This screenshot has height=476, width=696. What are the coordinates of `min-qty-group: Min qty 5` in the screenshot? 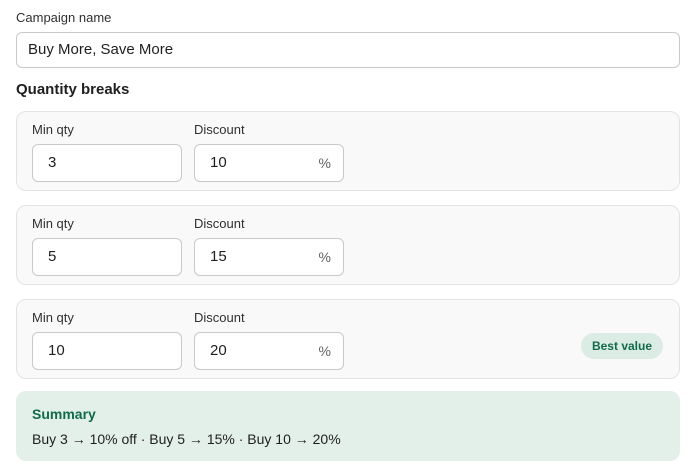 It's located at (107, 246).